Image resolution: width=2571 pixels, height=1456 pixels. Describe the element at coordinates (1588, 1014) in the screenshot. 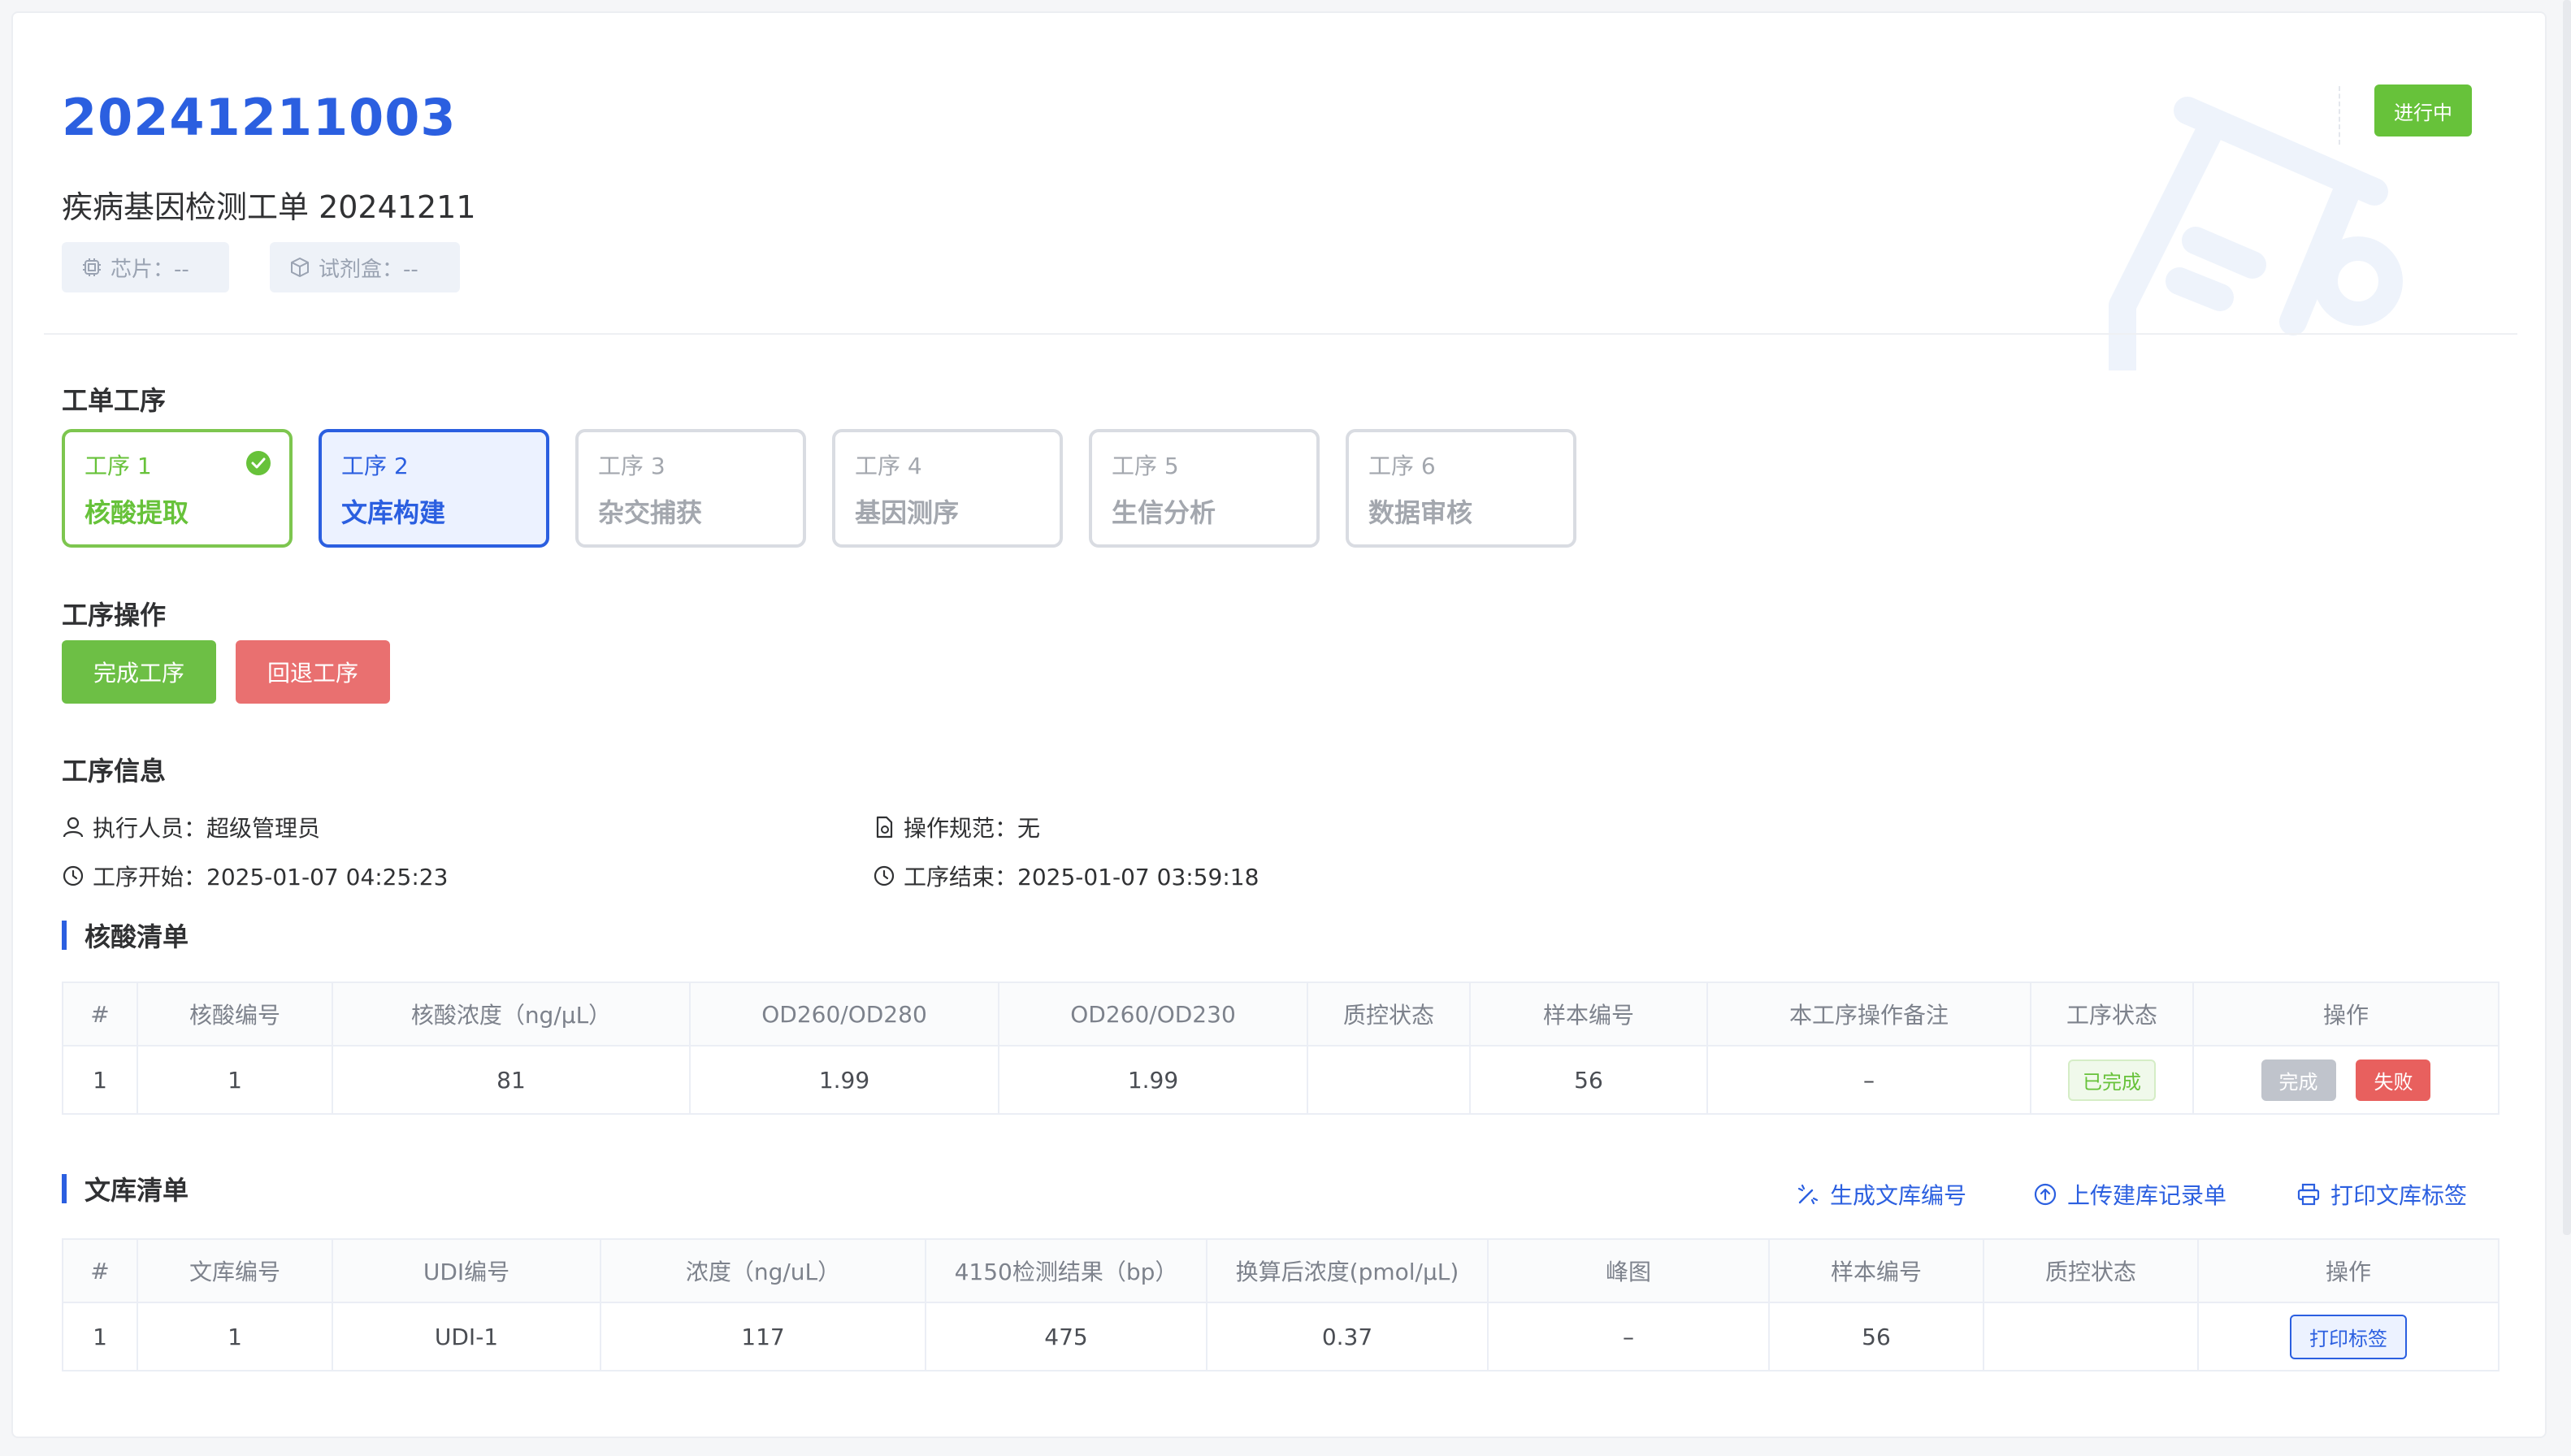

I see `column-header: 样本编号` at that location.